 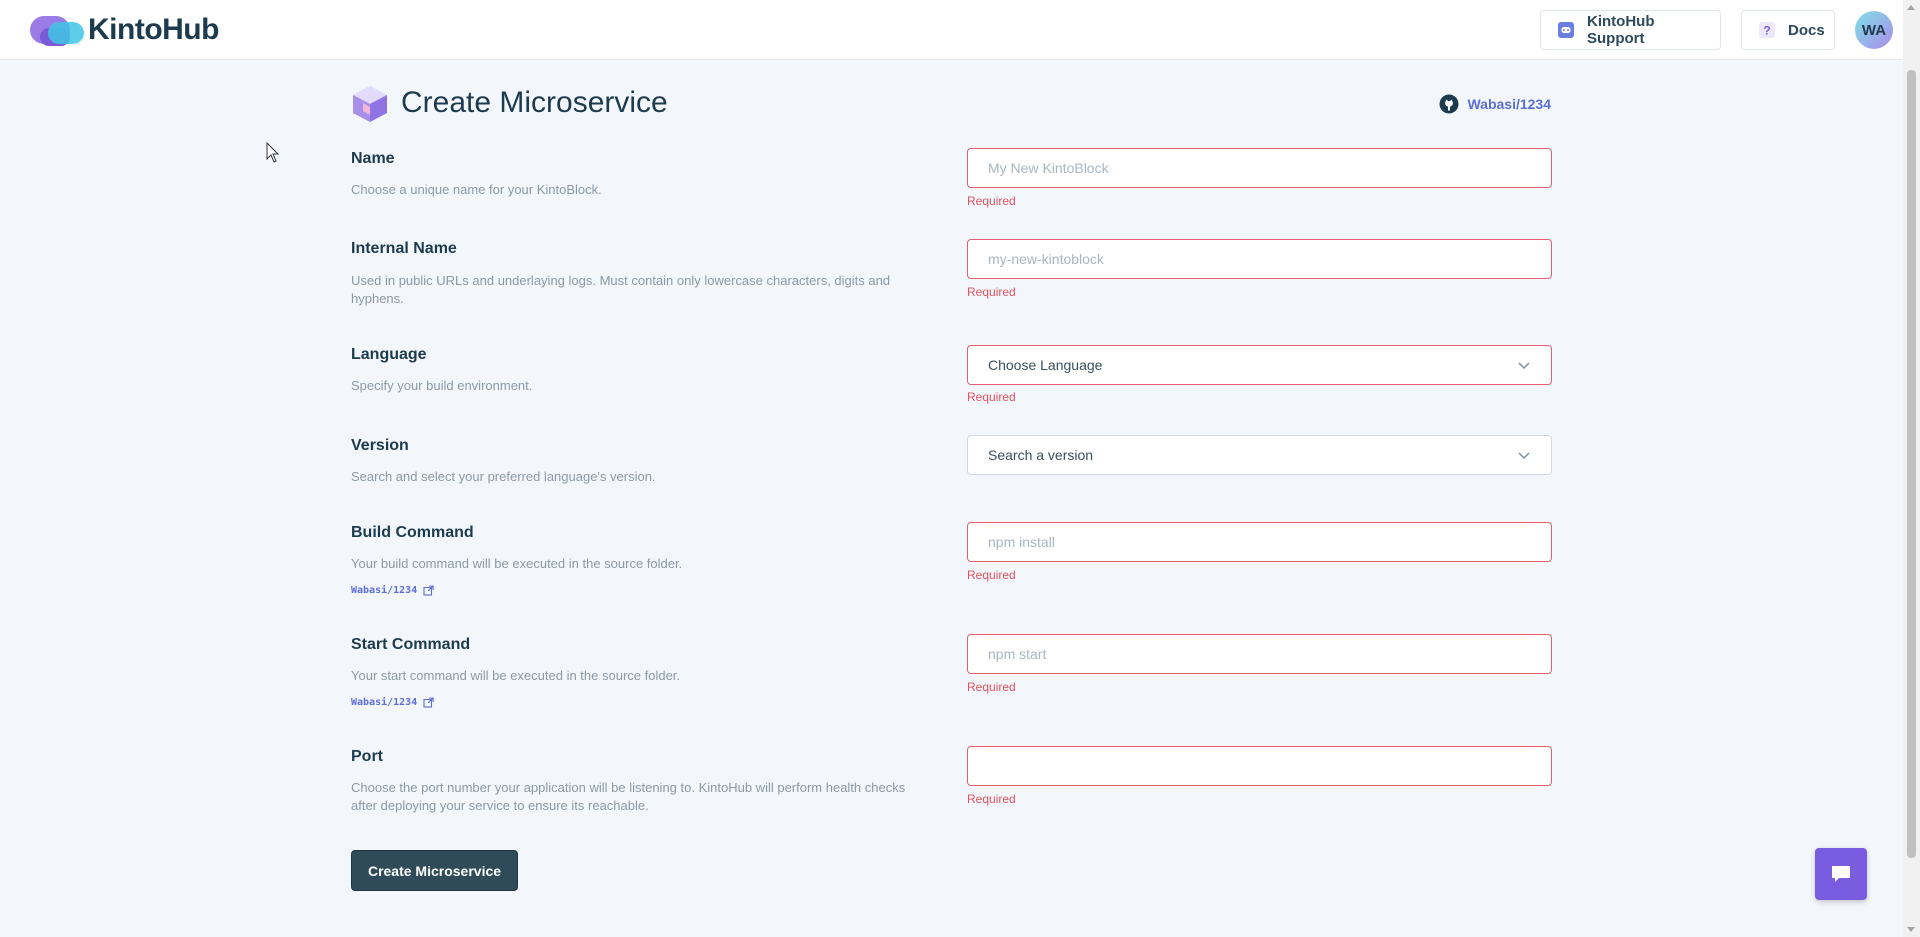 What do you see at coordinates (1509, 104) in the screenshot?
I see `repo-link-label: Wabasi/1234` at bounding box center [1509, 104].